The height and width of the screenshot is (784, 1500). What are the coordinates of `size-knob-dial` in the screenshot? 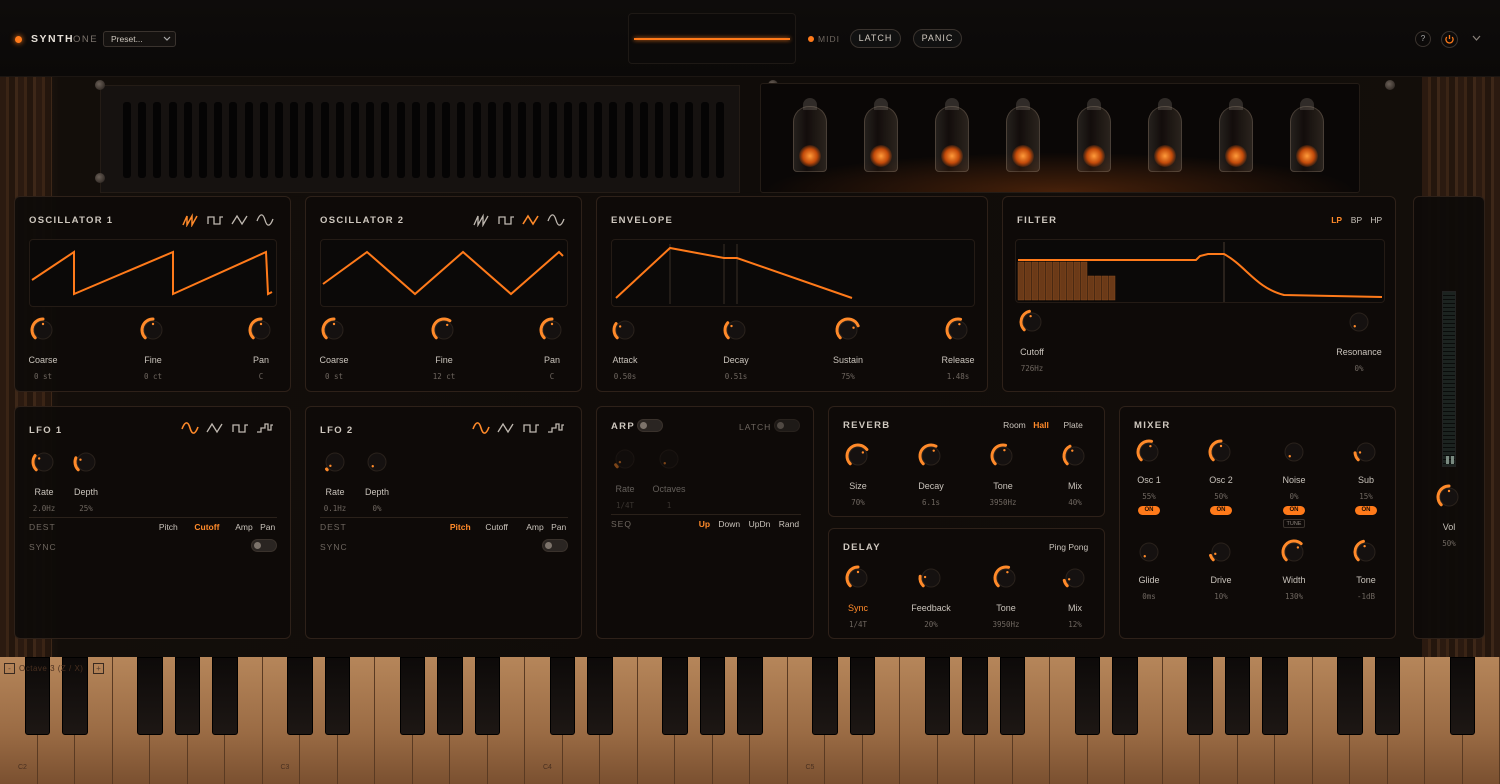 It's located at (858, 456).